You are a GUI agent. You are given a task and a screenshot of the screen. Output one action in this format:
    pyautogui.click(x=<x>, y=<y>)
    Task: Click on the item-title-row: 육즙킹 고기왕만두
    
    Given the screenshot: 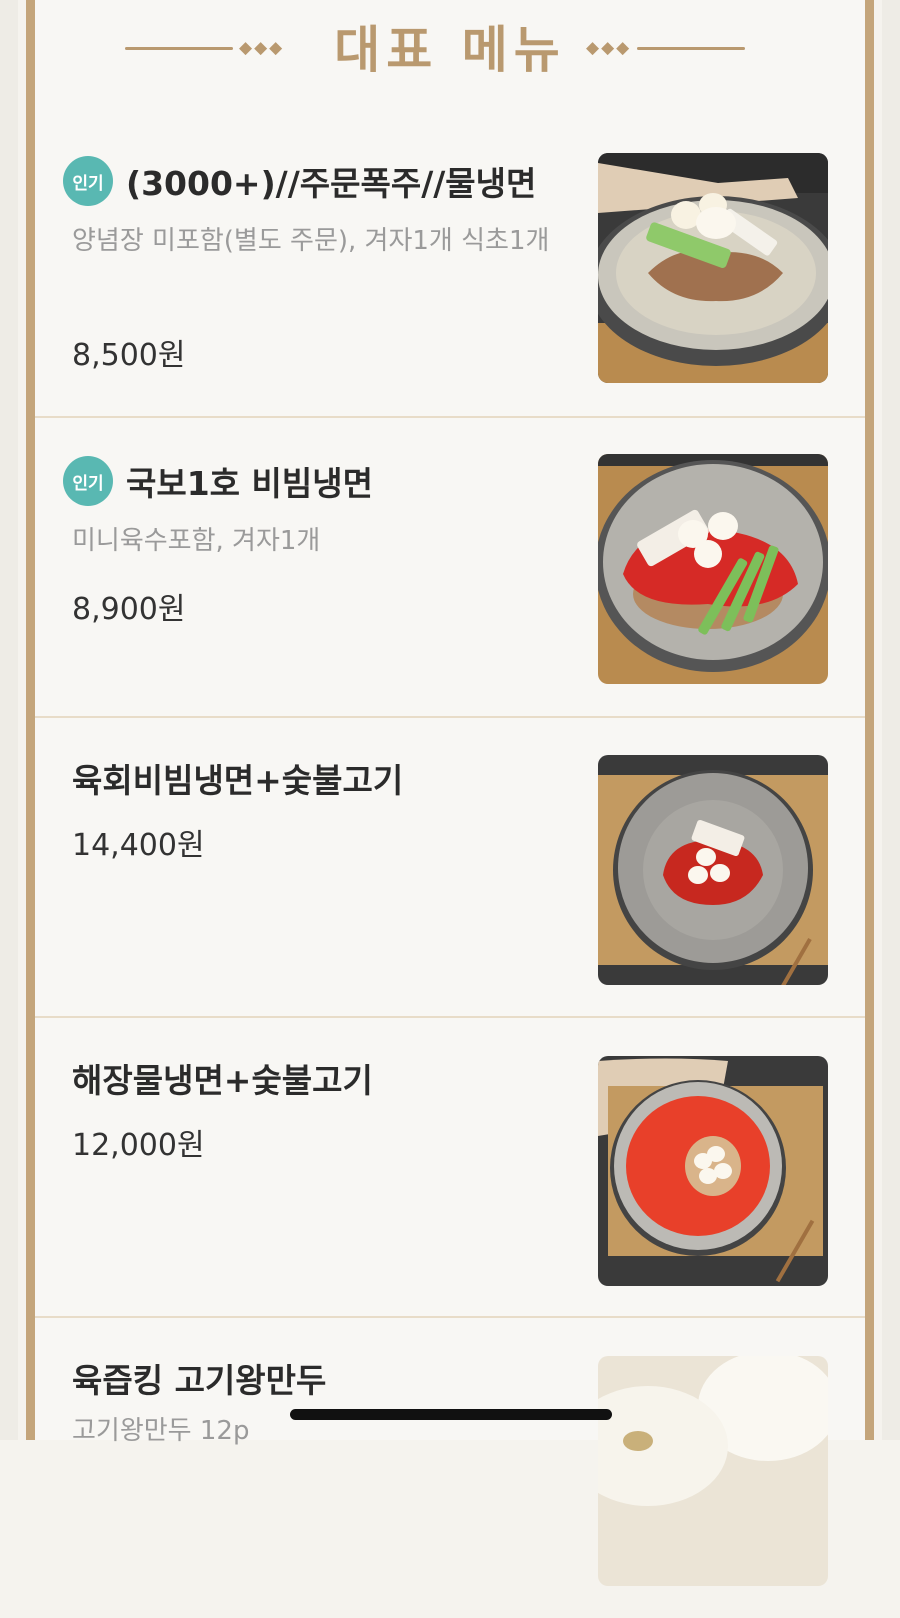 What is the action you would take?
    pyautogui.click(x=194, y=1378)
    